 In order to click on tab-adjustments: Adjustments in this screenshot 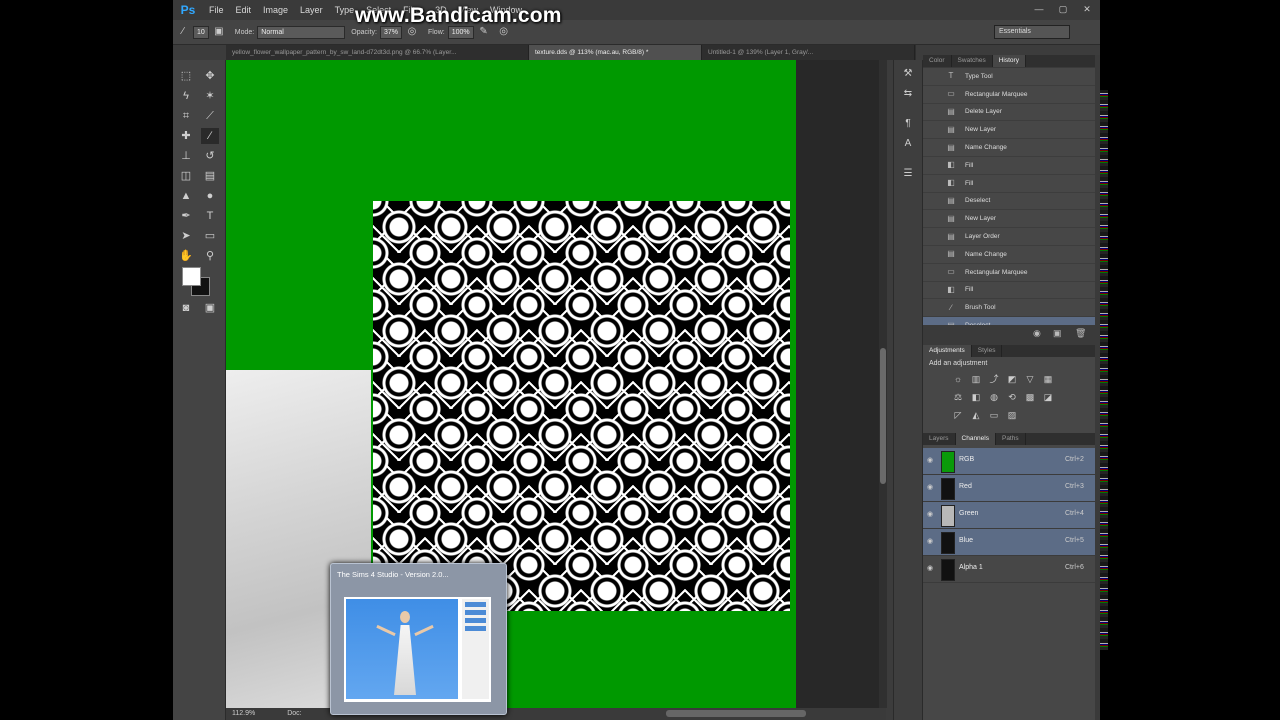, I will do `click(947, 351)`.